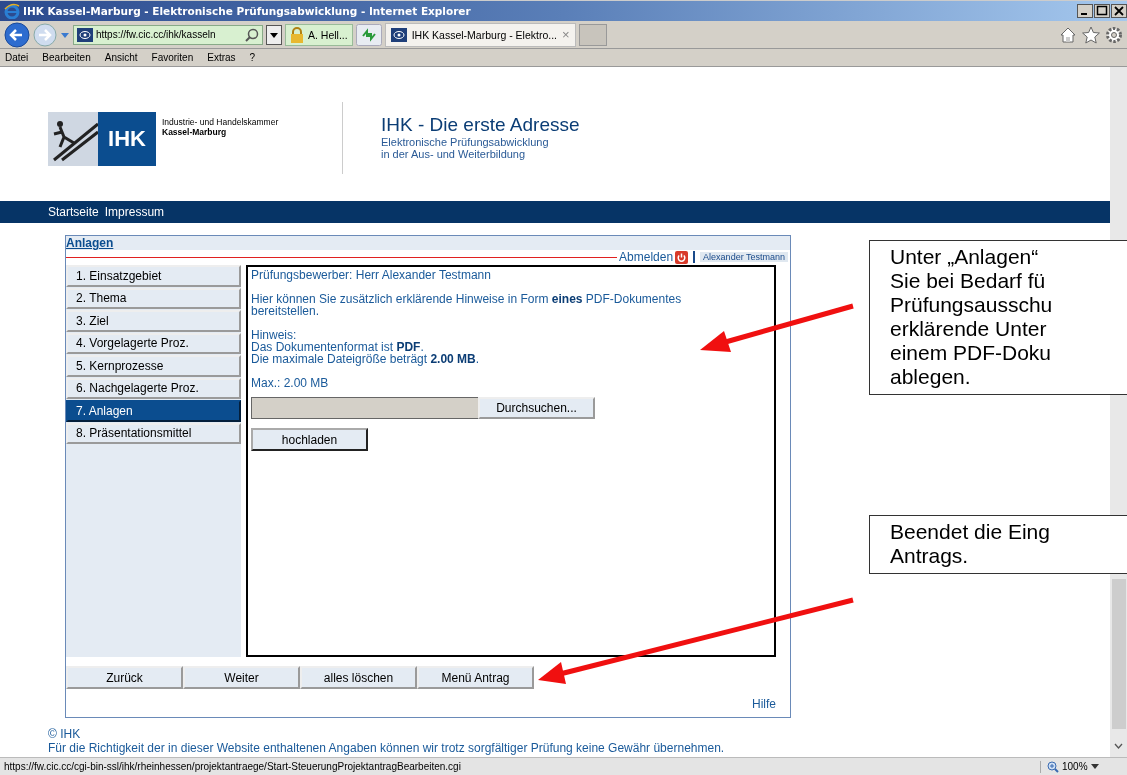  Describe the element at coordinates (247, 11) in the screenshot. I see `window-title: IHK Kassel-Marburg - Elektronische Prüfungsabwicklung - Internet Explorer` at that location.